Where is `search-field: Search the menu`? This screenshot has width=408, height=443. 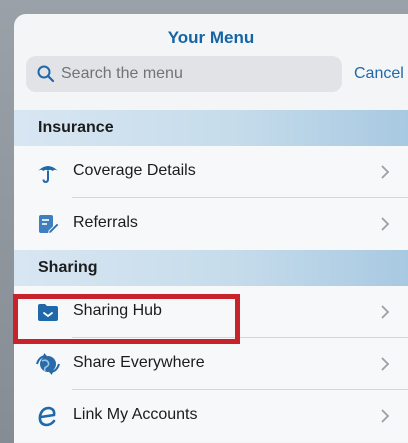
search-field: Search the menu is located at coordinates (184, 74).